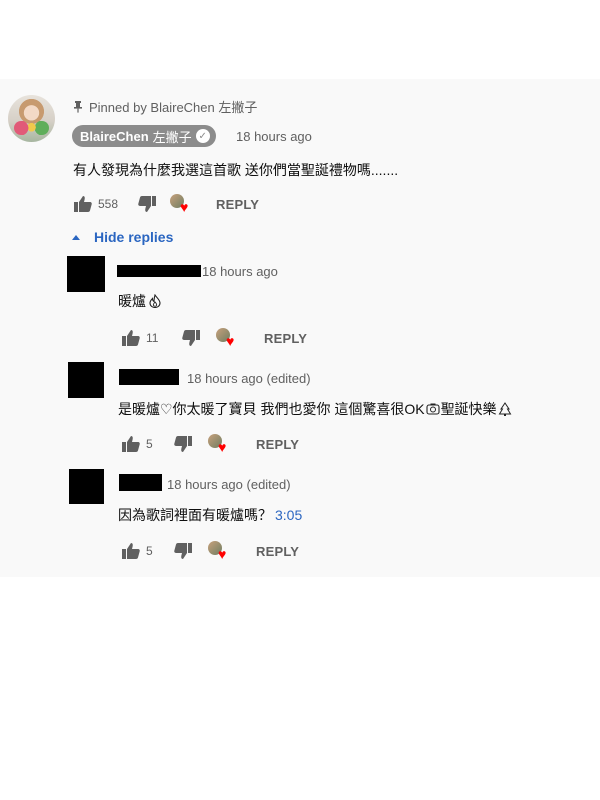 This screenshot has height=800, width=600. I want to click on verified-check-icon: ✓, so click(202, 136).